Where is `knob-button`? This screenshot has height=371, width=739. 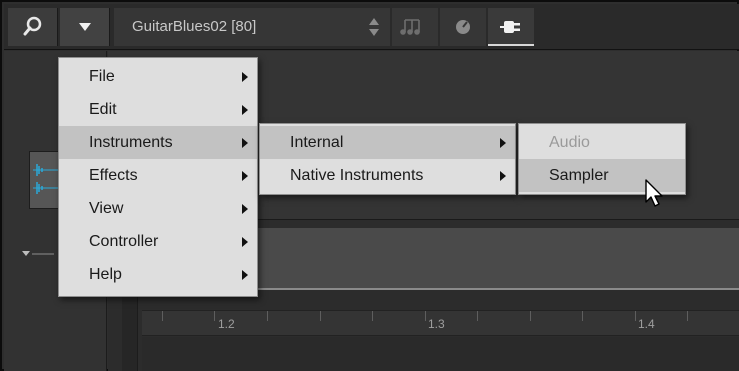 knob-button is located at coordinates (463, 27).